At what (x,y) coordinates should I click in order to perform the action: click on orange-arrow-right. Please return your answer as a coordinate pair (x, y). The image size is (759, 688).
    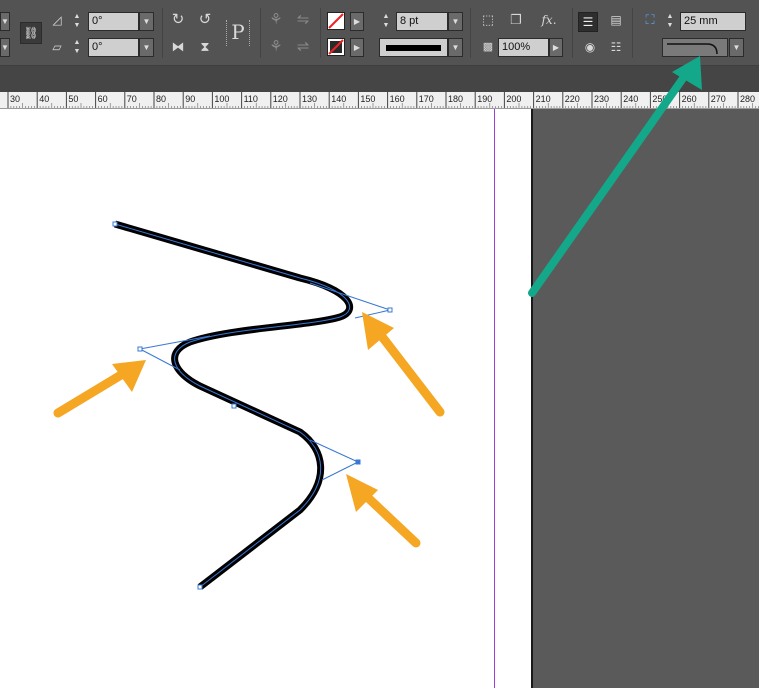
    Looking at the image, I should click on (403, 364).